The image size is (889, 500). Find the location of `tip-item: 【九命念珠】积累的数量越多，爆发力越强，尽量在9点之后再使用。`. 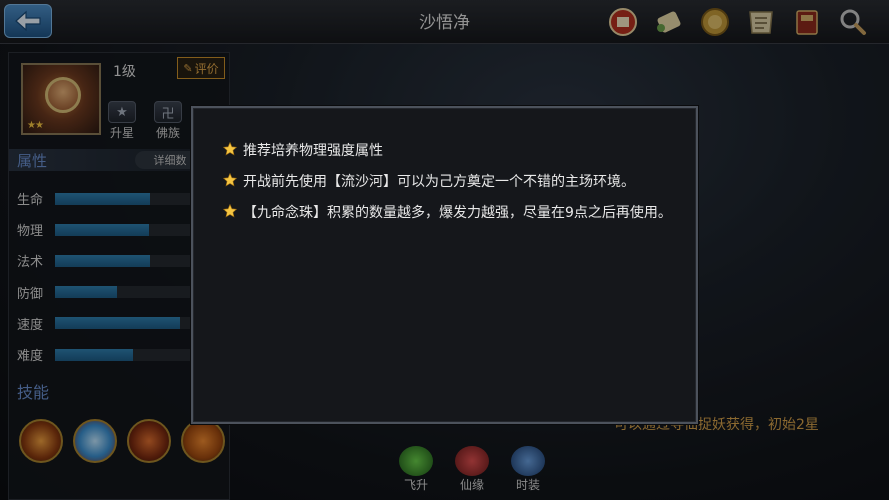

tip-item: 【九命念珠】积累的数量越多，爆发力越强，尽量在9点之后再使用。 is located at coordinates (448, 213).